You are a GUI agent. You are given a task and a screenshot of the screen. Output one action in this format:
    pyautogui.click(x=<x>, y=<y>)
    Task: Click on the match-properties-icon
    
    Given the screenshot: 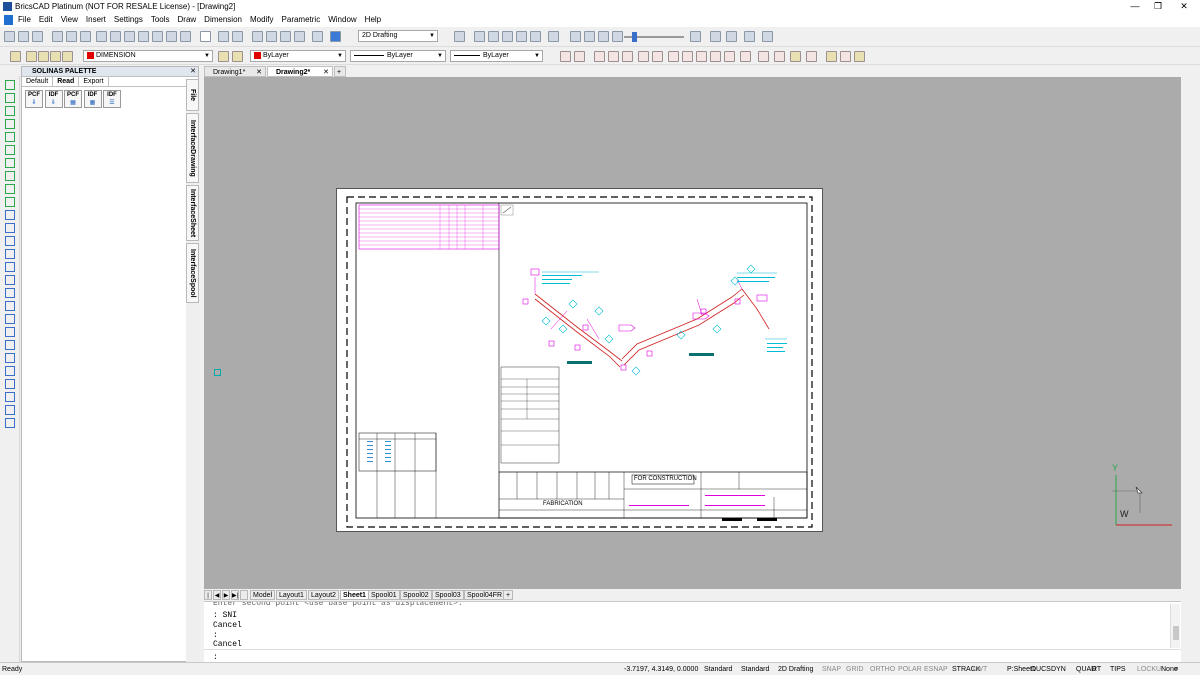 What is the action you would take?
    pyautogui.click(x=157, y=36)
    